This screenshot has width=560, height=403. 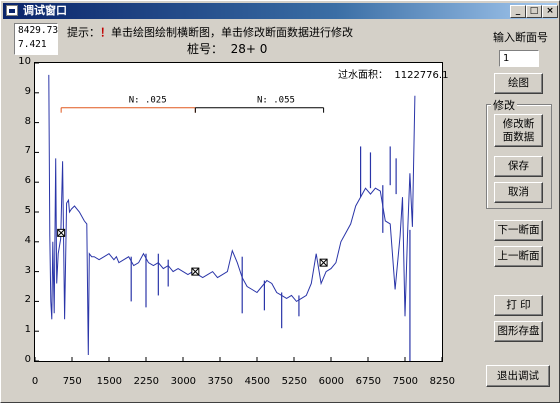 What do you see at coordinates (276, 101) in the screenshot?
I see `roughness-label: N: .055` at bounding box center [276, 101].